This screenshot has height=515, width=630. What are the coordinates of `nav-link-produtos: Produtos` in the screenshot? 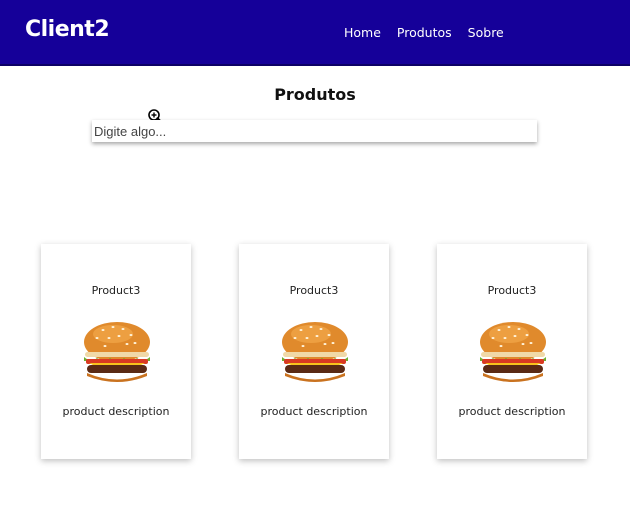 It's located at (424, 32).